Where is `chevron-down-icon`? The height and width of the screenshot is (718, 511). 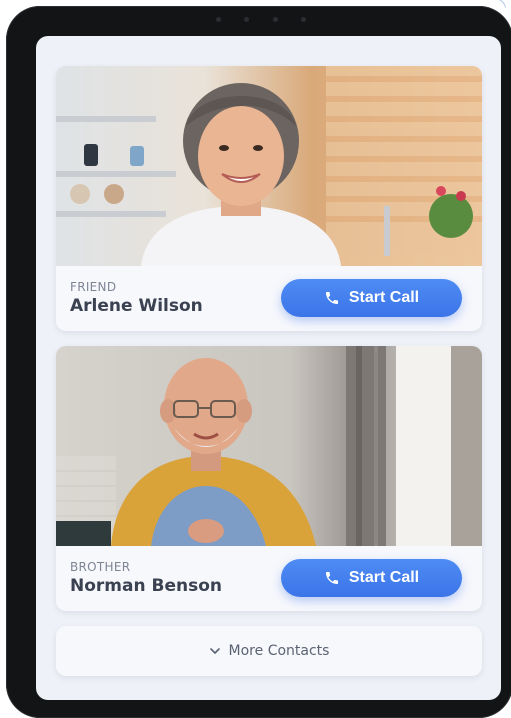
chevron-down-icon is located at coordinates (214, 651).